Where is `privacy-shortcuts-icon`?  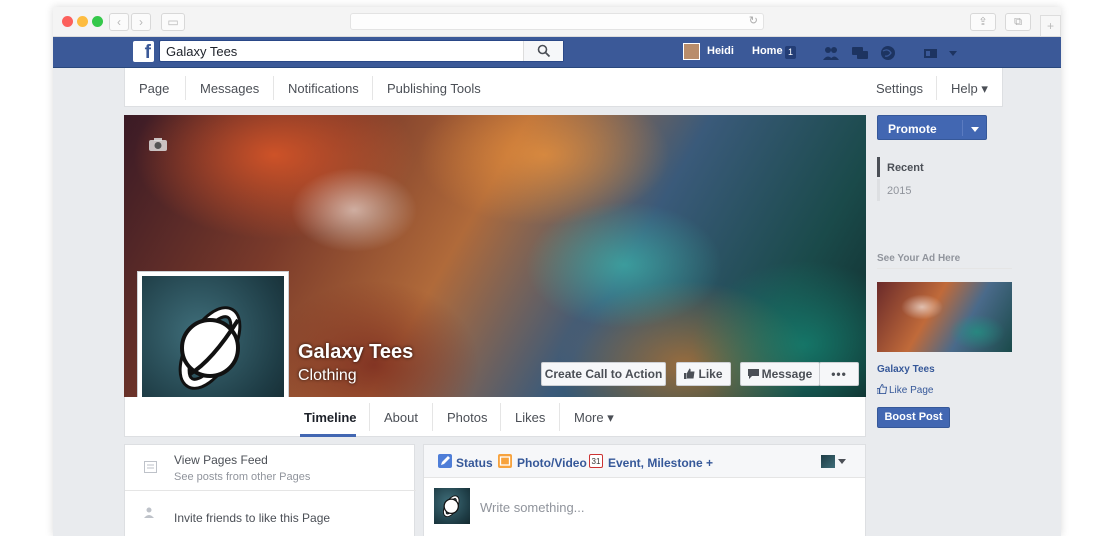
privacy-shortcuts-icon is located at coordinates (931, 53).